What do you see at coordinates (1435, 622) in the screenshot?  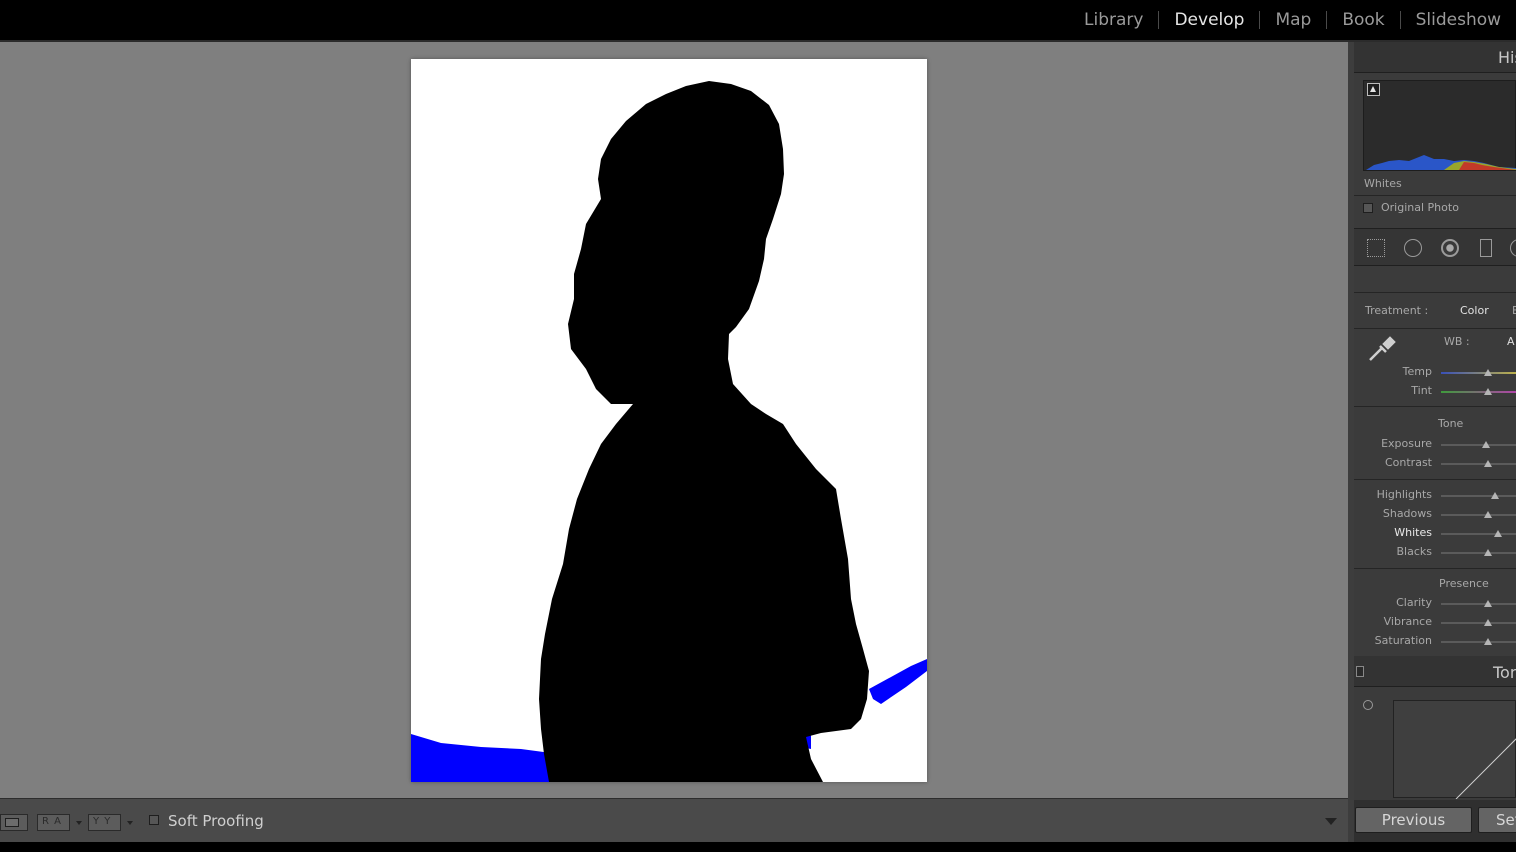 I see `vibrance-slider: Vibrance` at bounding box center [1435, 622].